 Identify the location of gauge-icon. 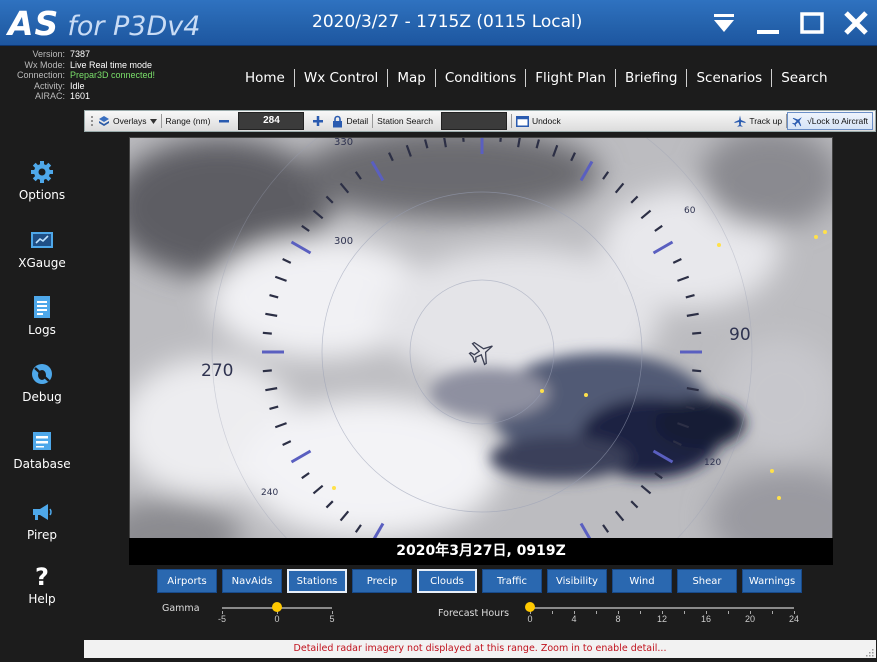
(42, 240).